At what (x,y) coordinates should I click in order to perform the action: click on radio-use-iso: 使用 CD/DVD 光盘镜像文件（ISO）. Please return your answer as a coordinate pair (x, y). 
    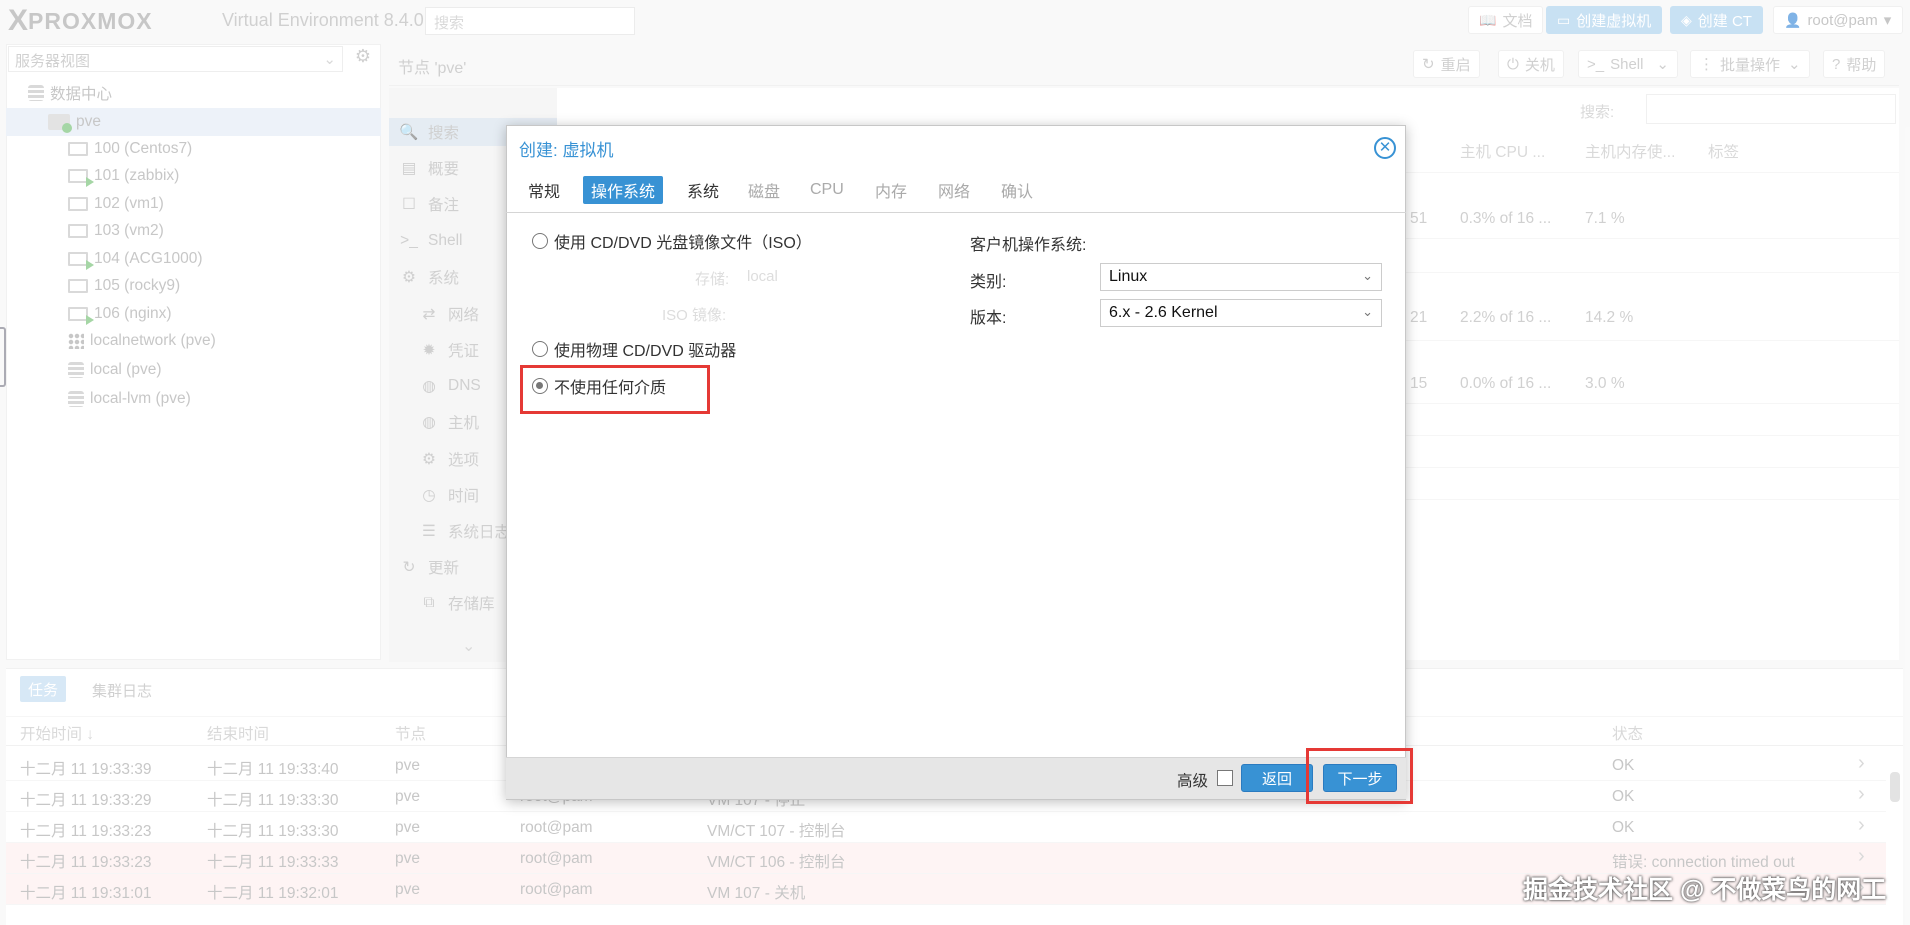
    Looking at the image, I should click on (672, 241).